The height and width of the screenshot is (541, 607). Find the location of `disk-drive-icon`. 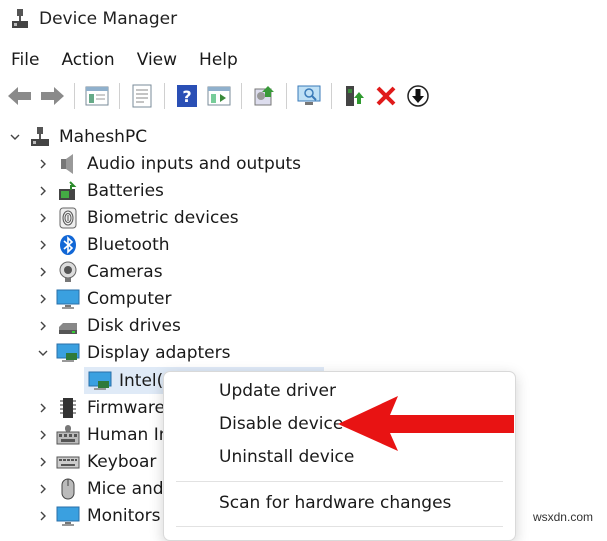

disk-drive-icon is located at coordinates (68, 326).